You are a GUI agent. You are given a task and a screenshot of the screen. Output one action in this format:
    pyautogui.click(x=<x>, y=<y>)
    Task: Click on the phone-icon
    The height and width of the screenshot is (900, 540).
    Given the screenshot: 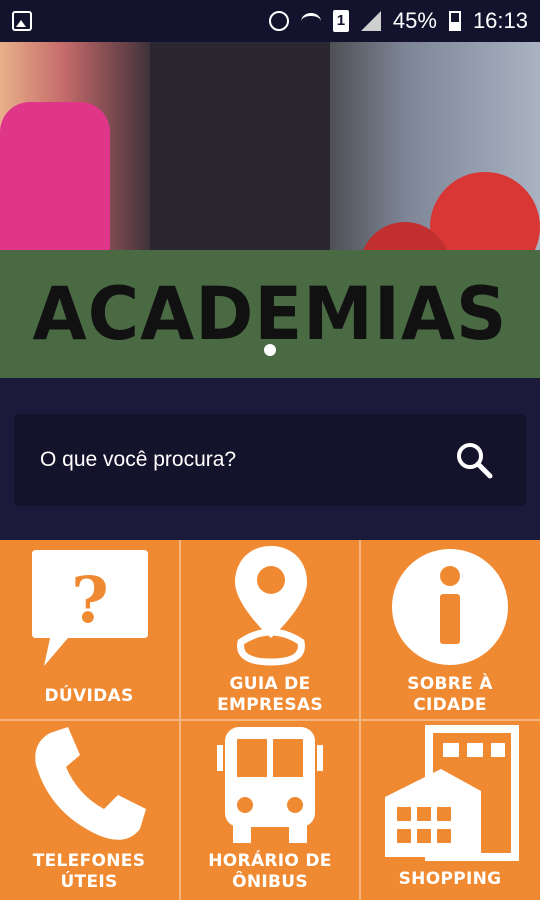 What is the action you would take?
    pyautogui.click(x=90, y=783)
    